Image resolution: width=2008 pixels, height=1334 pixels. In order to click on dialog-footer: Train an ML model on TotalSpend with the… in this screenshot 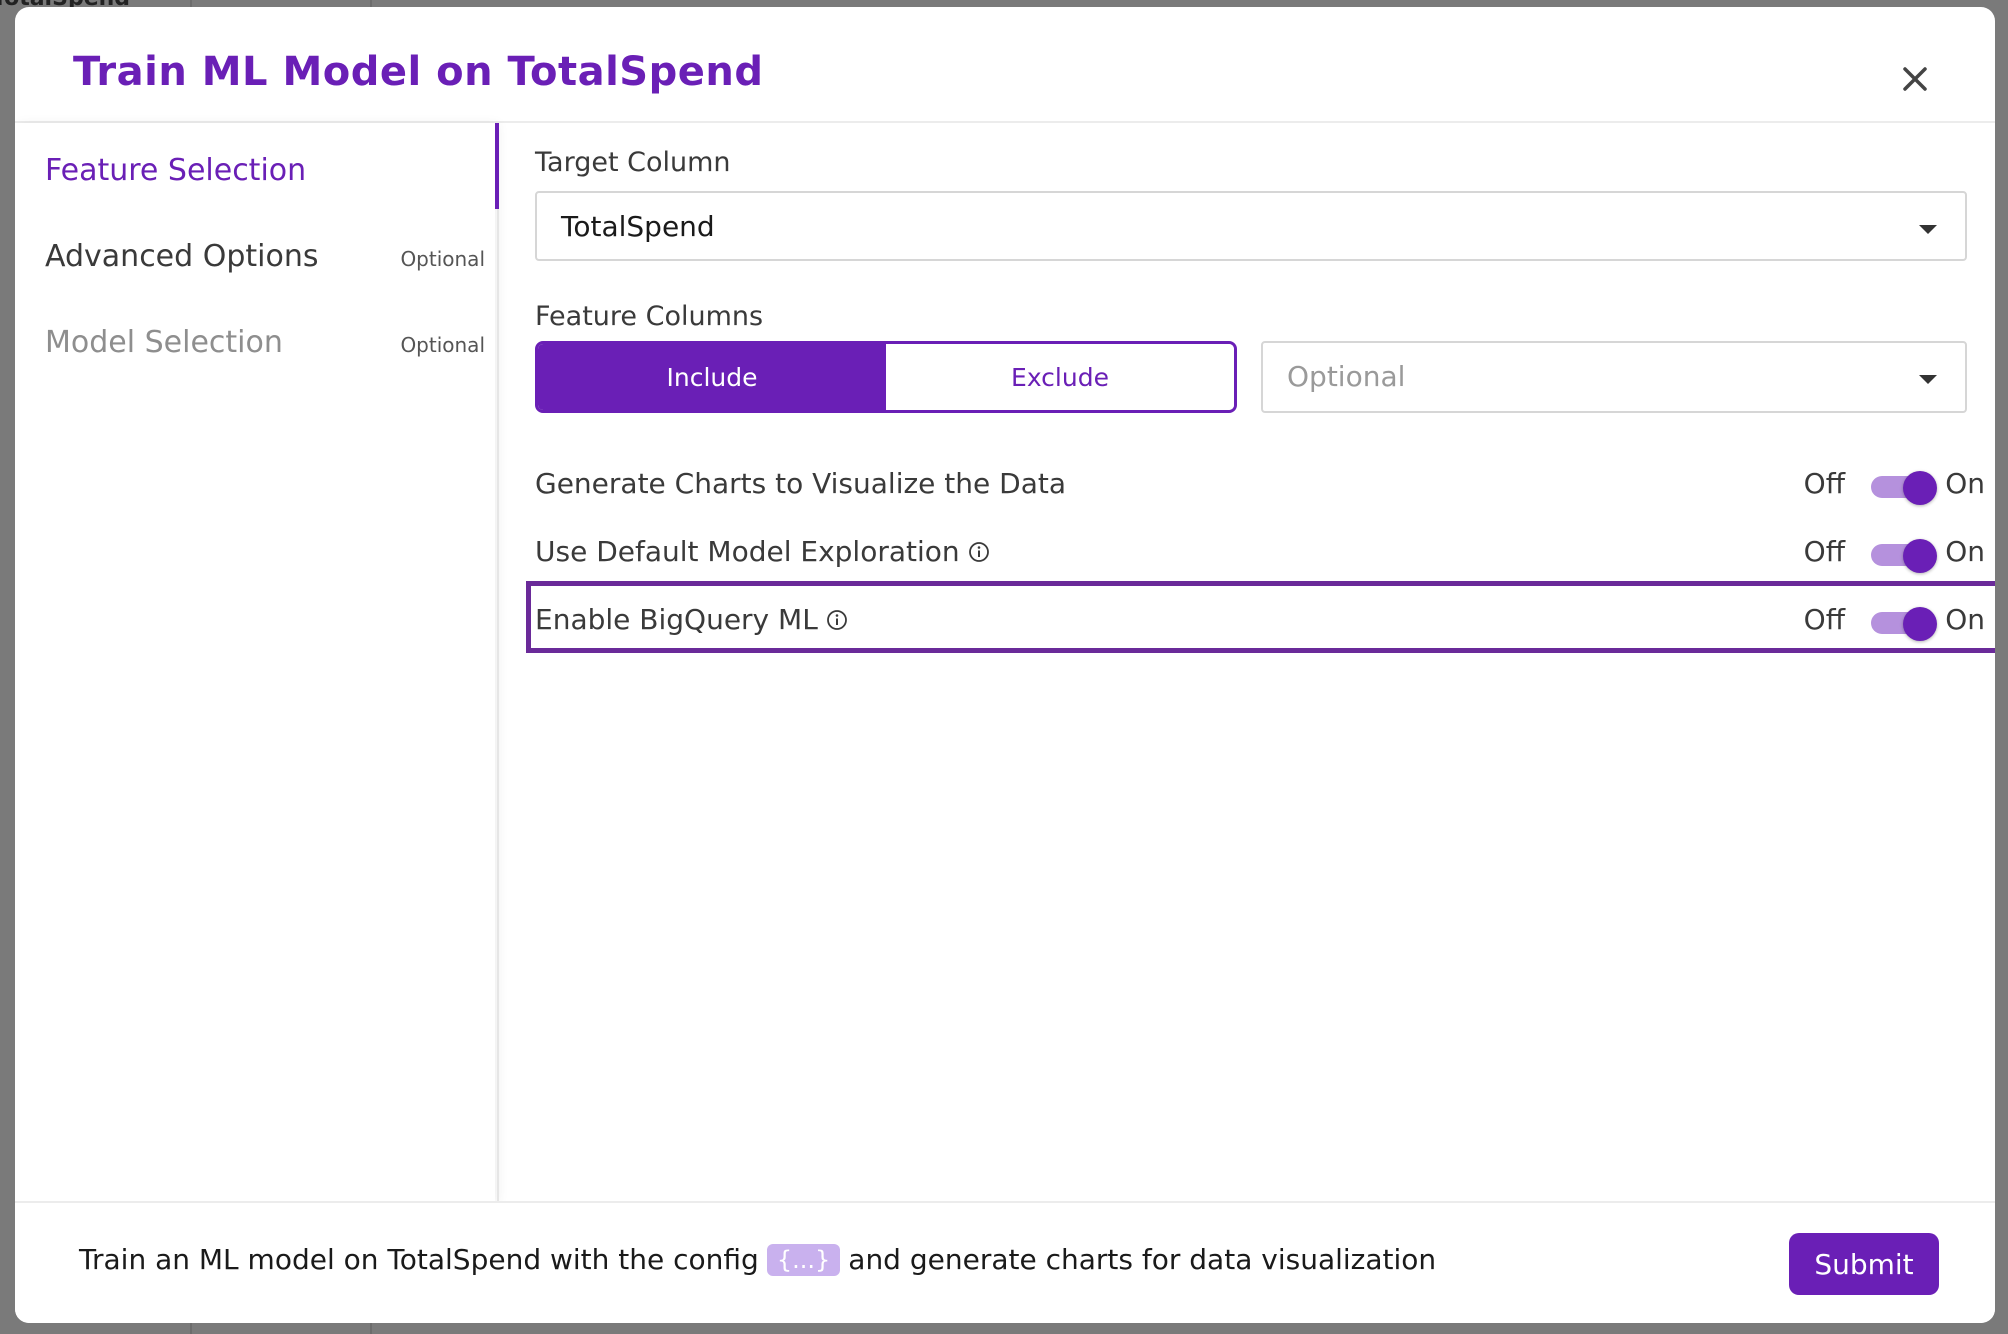, I will do `click(1005, 1262)`.